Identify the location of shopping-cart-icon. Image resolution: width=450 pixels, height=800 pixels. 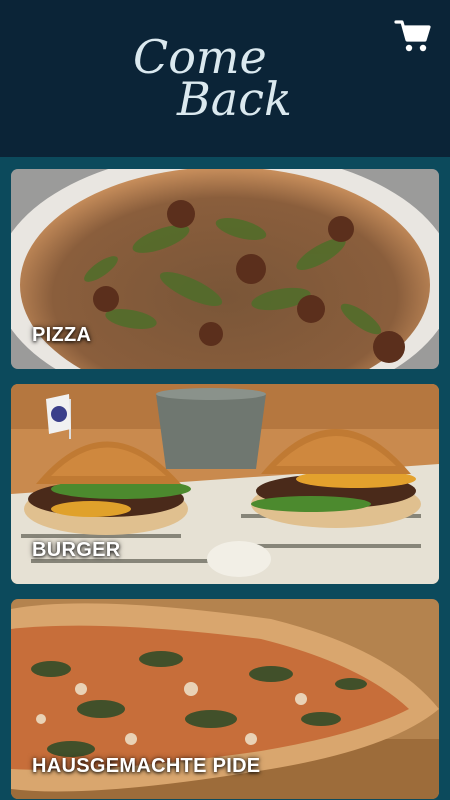
(412, 36).